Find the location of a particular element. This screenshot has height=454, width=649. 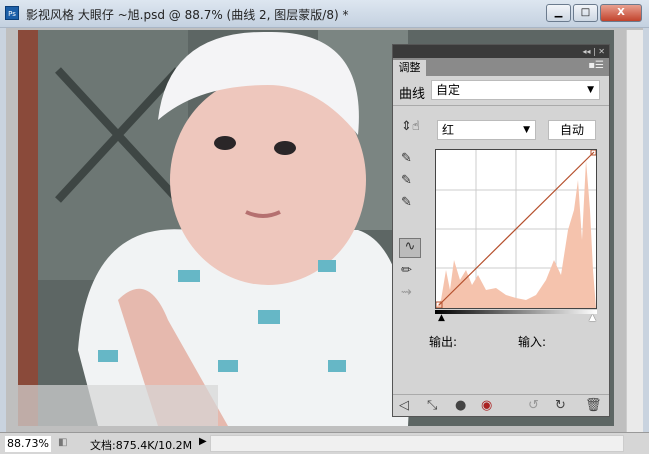

pencil-tool-icon: ✏ is located at coordinates (406, 270).